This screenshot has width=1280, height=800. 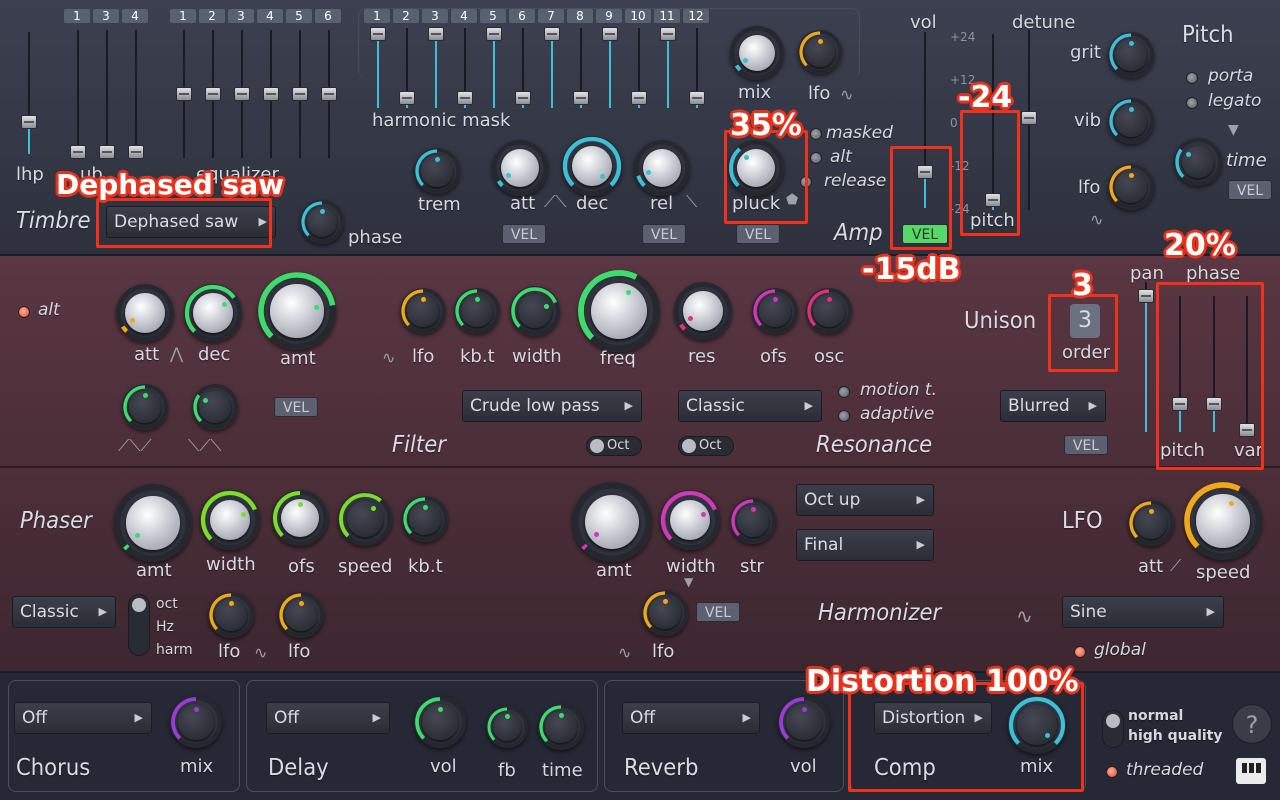 What do you see at coordinates (440, 722) in the screenshot?
I see `delay-vol-knob` at bounding box center [440, 722].